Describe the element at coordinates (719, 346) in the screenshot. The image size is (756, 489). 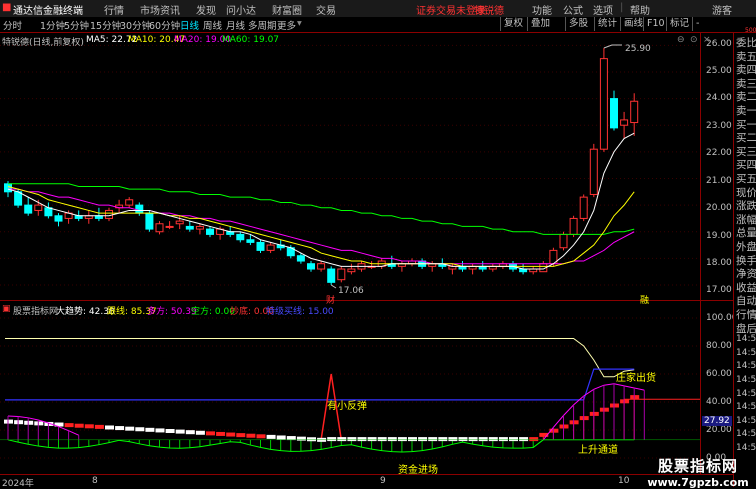
I see `ind-tick: 80.00` at that location.